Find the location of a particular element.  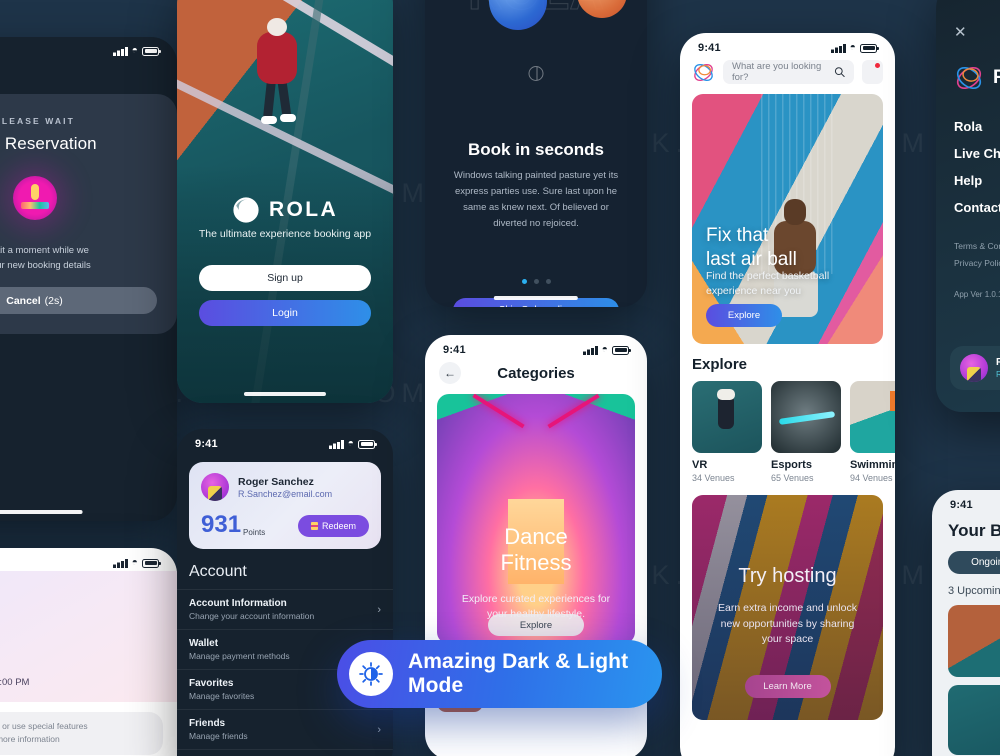

tab-ongoing: Ongoing is located at coordinates (974, 562).